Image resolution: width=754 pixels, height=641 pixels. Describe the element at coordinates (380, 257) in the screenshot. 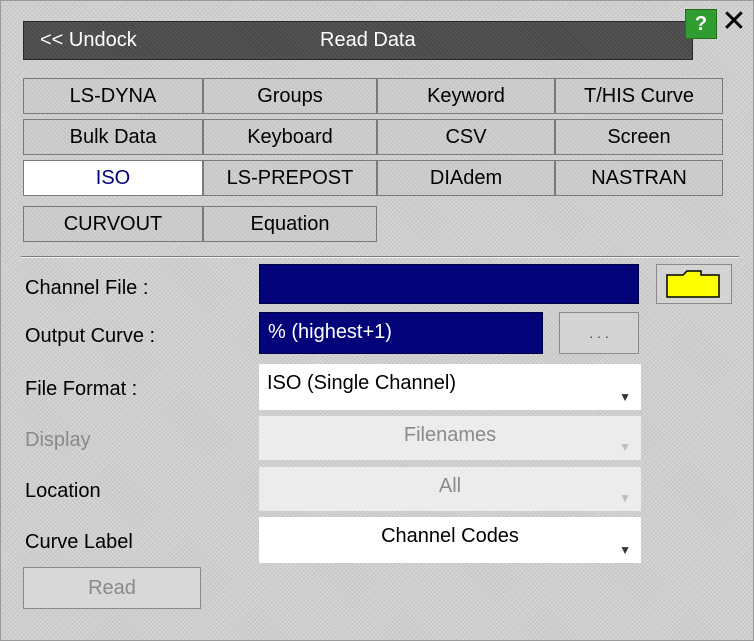

I see `section-divider` at that location.